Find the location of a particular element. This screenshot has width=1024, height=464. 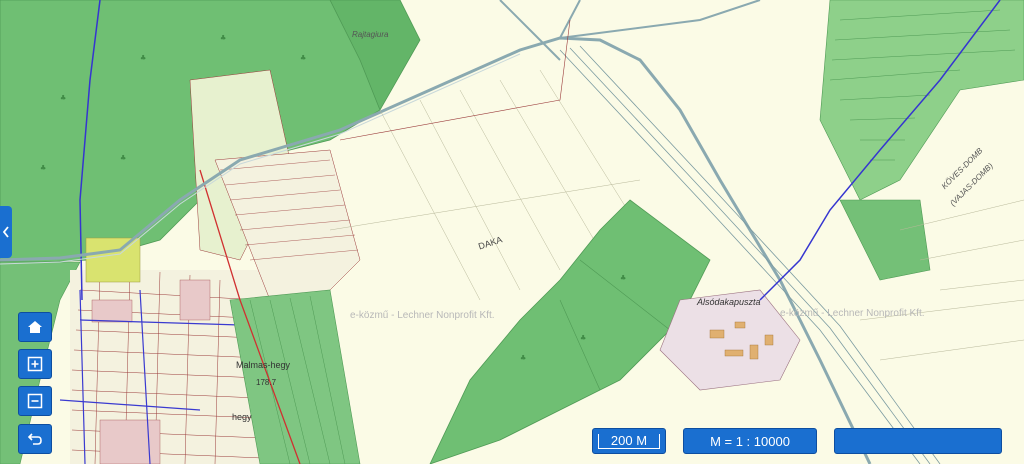

place-label-bottom: hegy is located at coordinates (242, 417).